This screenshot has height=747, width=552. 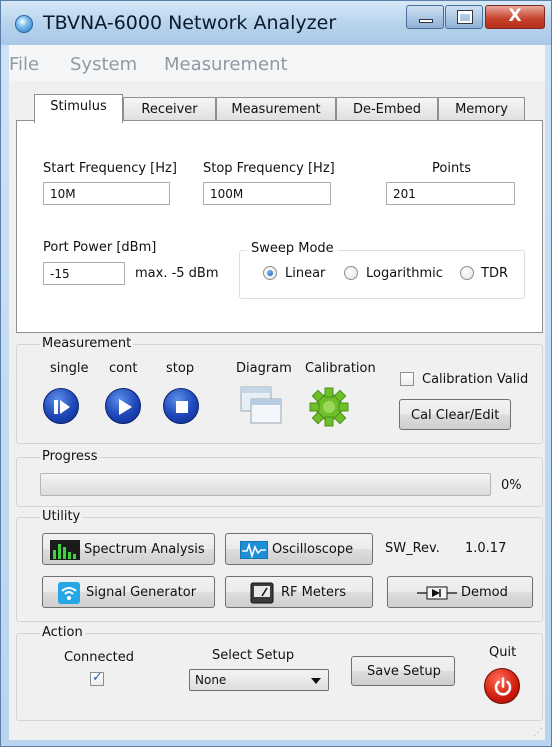 What do you see at coordinates (106, 193) in the screenshot?
I see `start-frequency-input: 10M` at bounding box center [106, 193].